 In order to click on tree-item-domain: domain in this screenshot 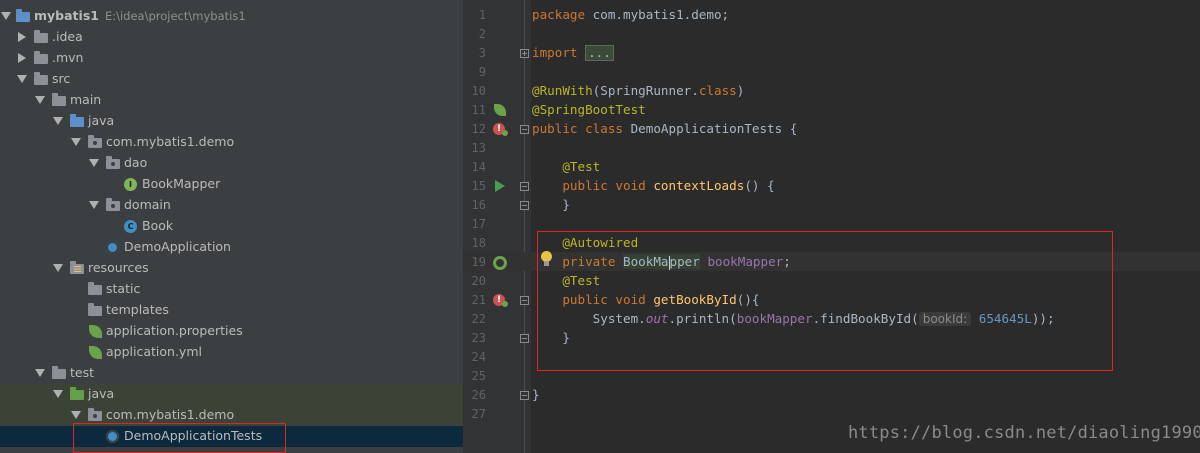, I will do `click(231, 205)`.